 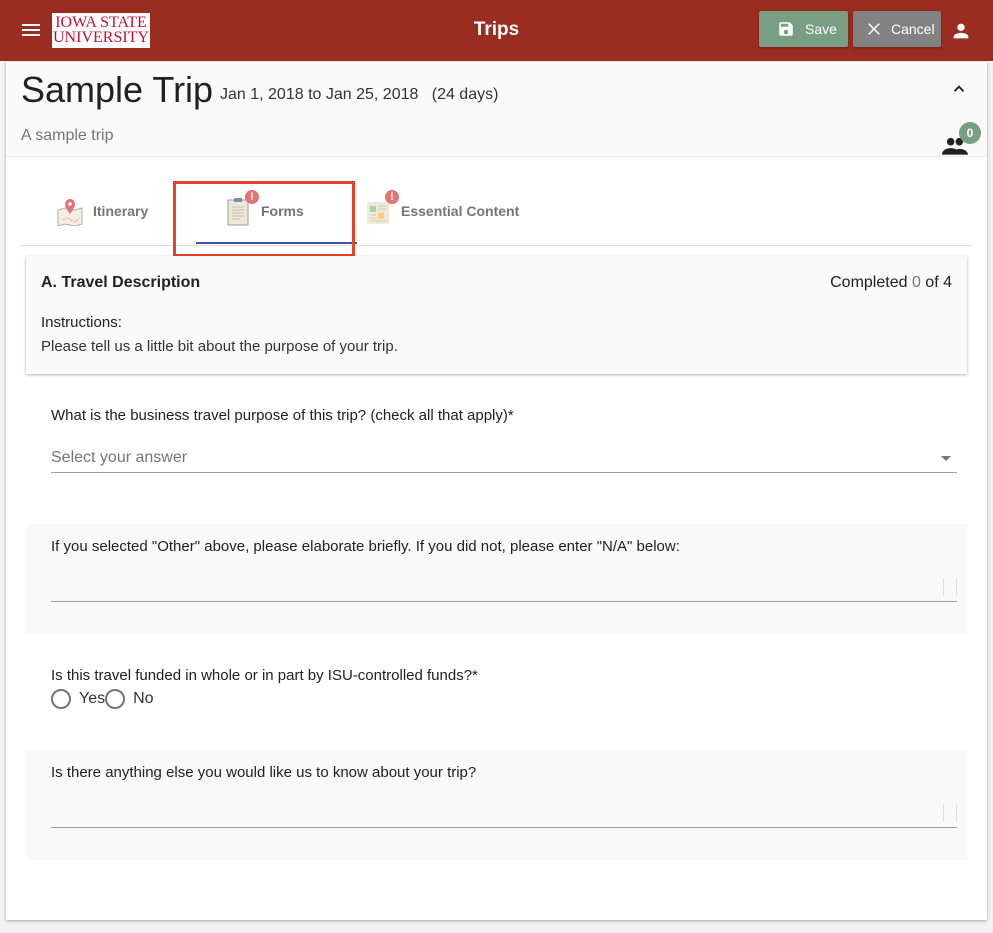 I want to click on isu-funds-radio-group: Yes No, so click(x=102, y=699).